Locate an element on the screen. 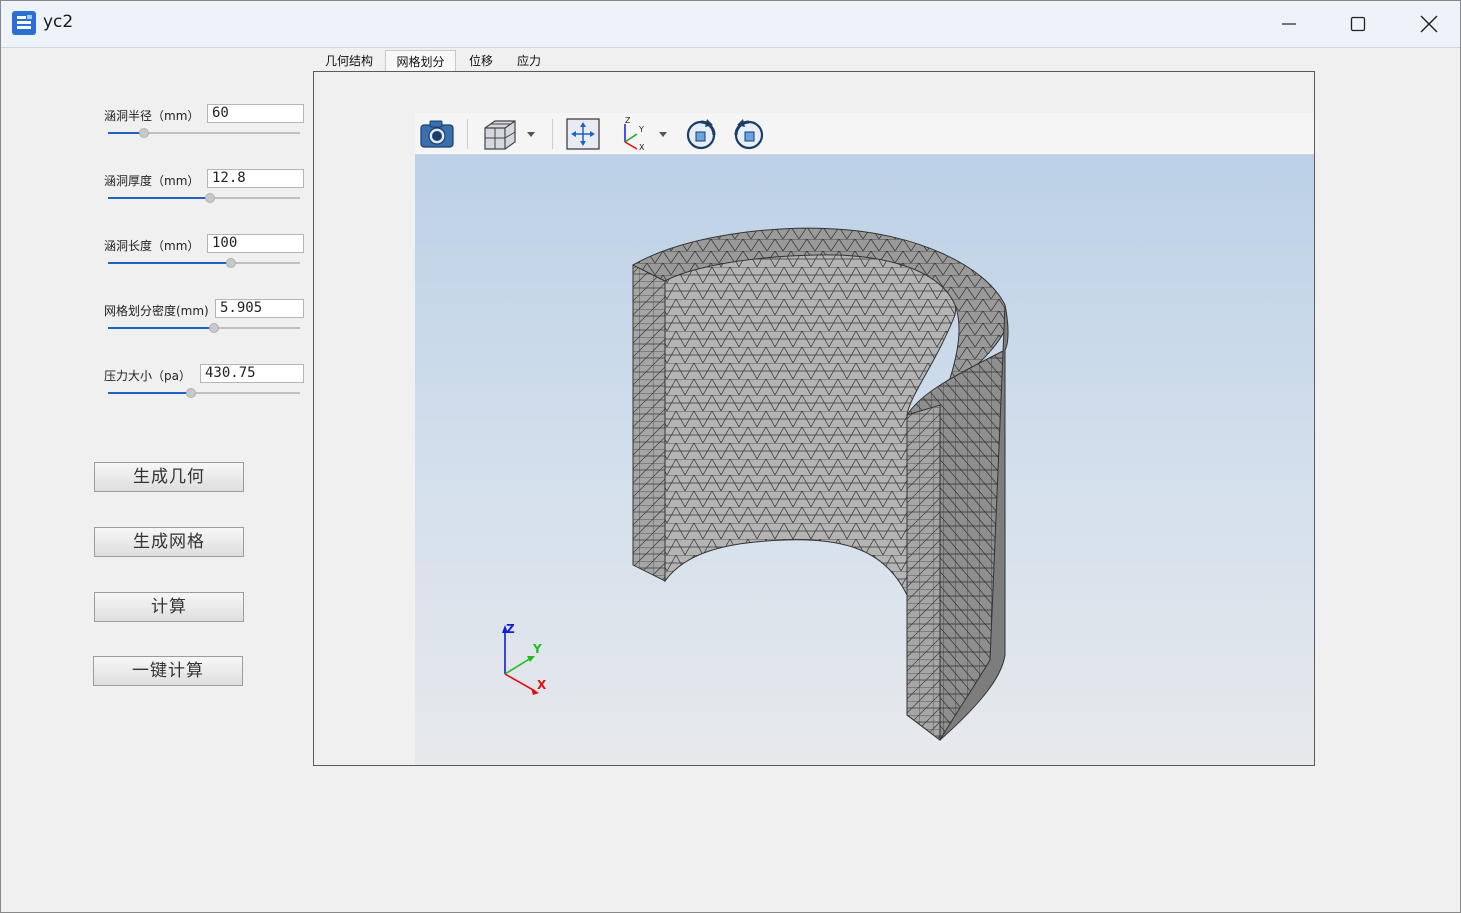 This screenshot has width=1461, height=913. camera-icon is located at coordinates (437, 134).